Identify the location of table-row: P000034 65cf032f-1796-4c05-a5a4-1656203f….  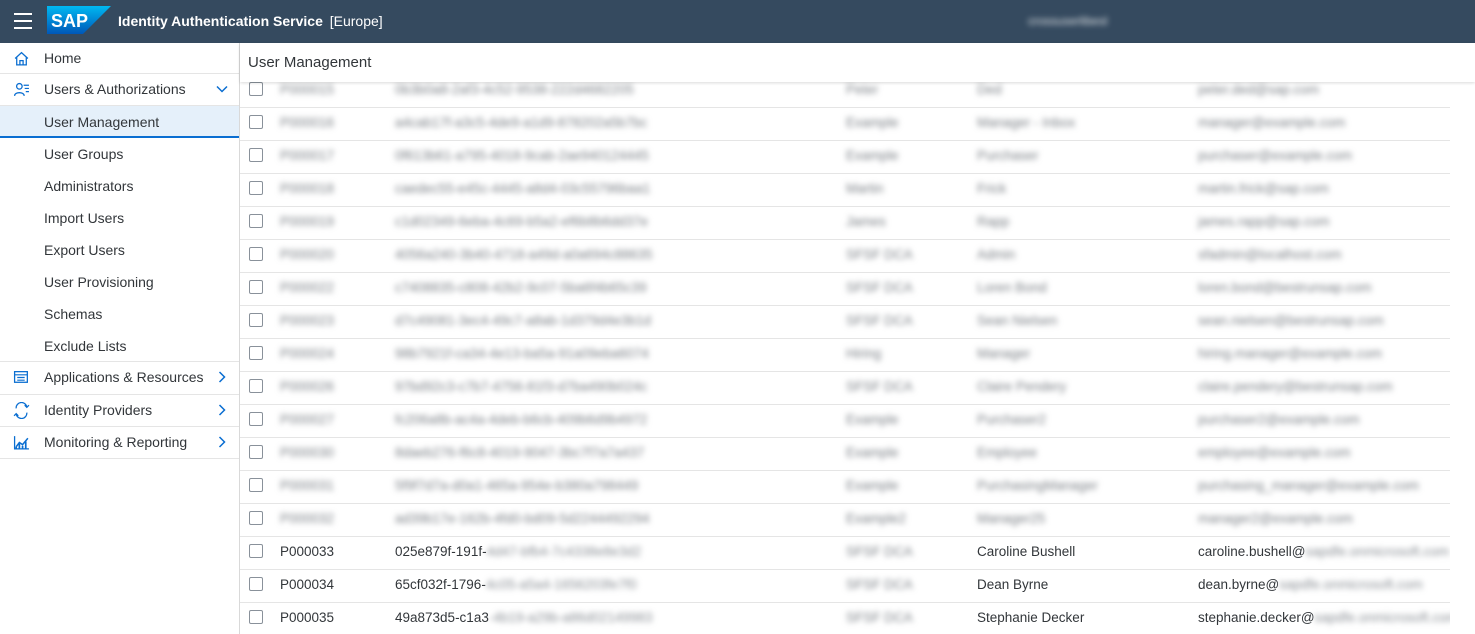
(845, 586).